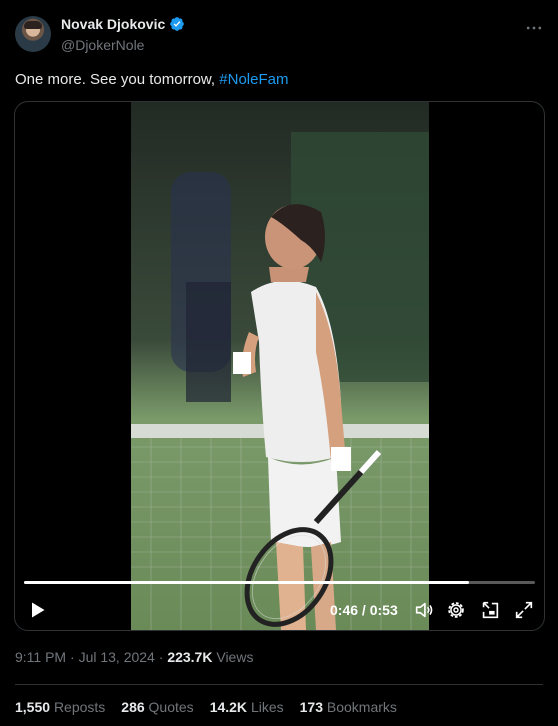  I want to click on views-count: 223.7K, so click(190, 657).